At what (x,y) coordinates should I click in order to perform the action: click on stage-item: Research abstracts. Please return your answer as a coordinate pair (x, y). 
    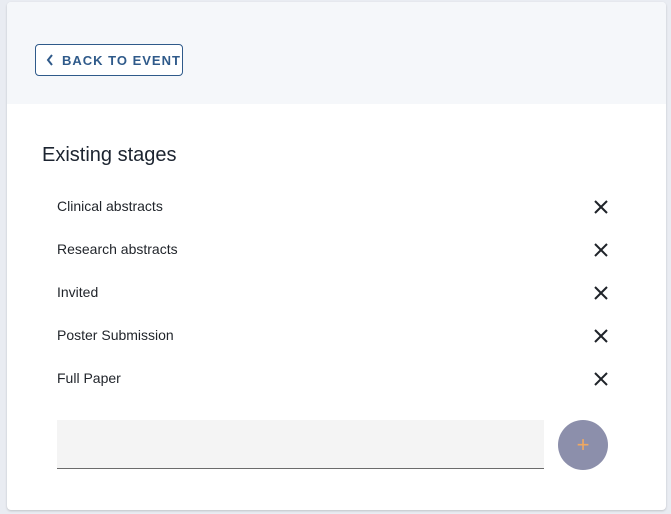
    Looking at the image, I should click on (337, 248).